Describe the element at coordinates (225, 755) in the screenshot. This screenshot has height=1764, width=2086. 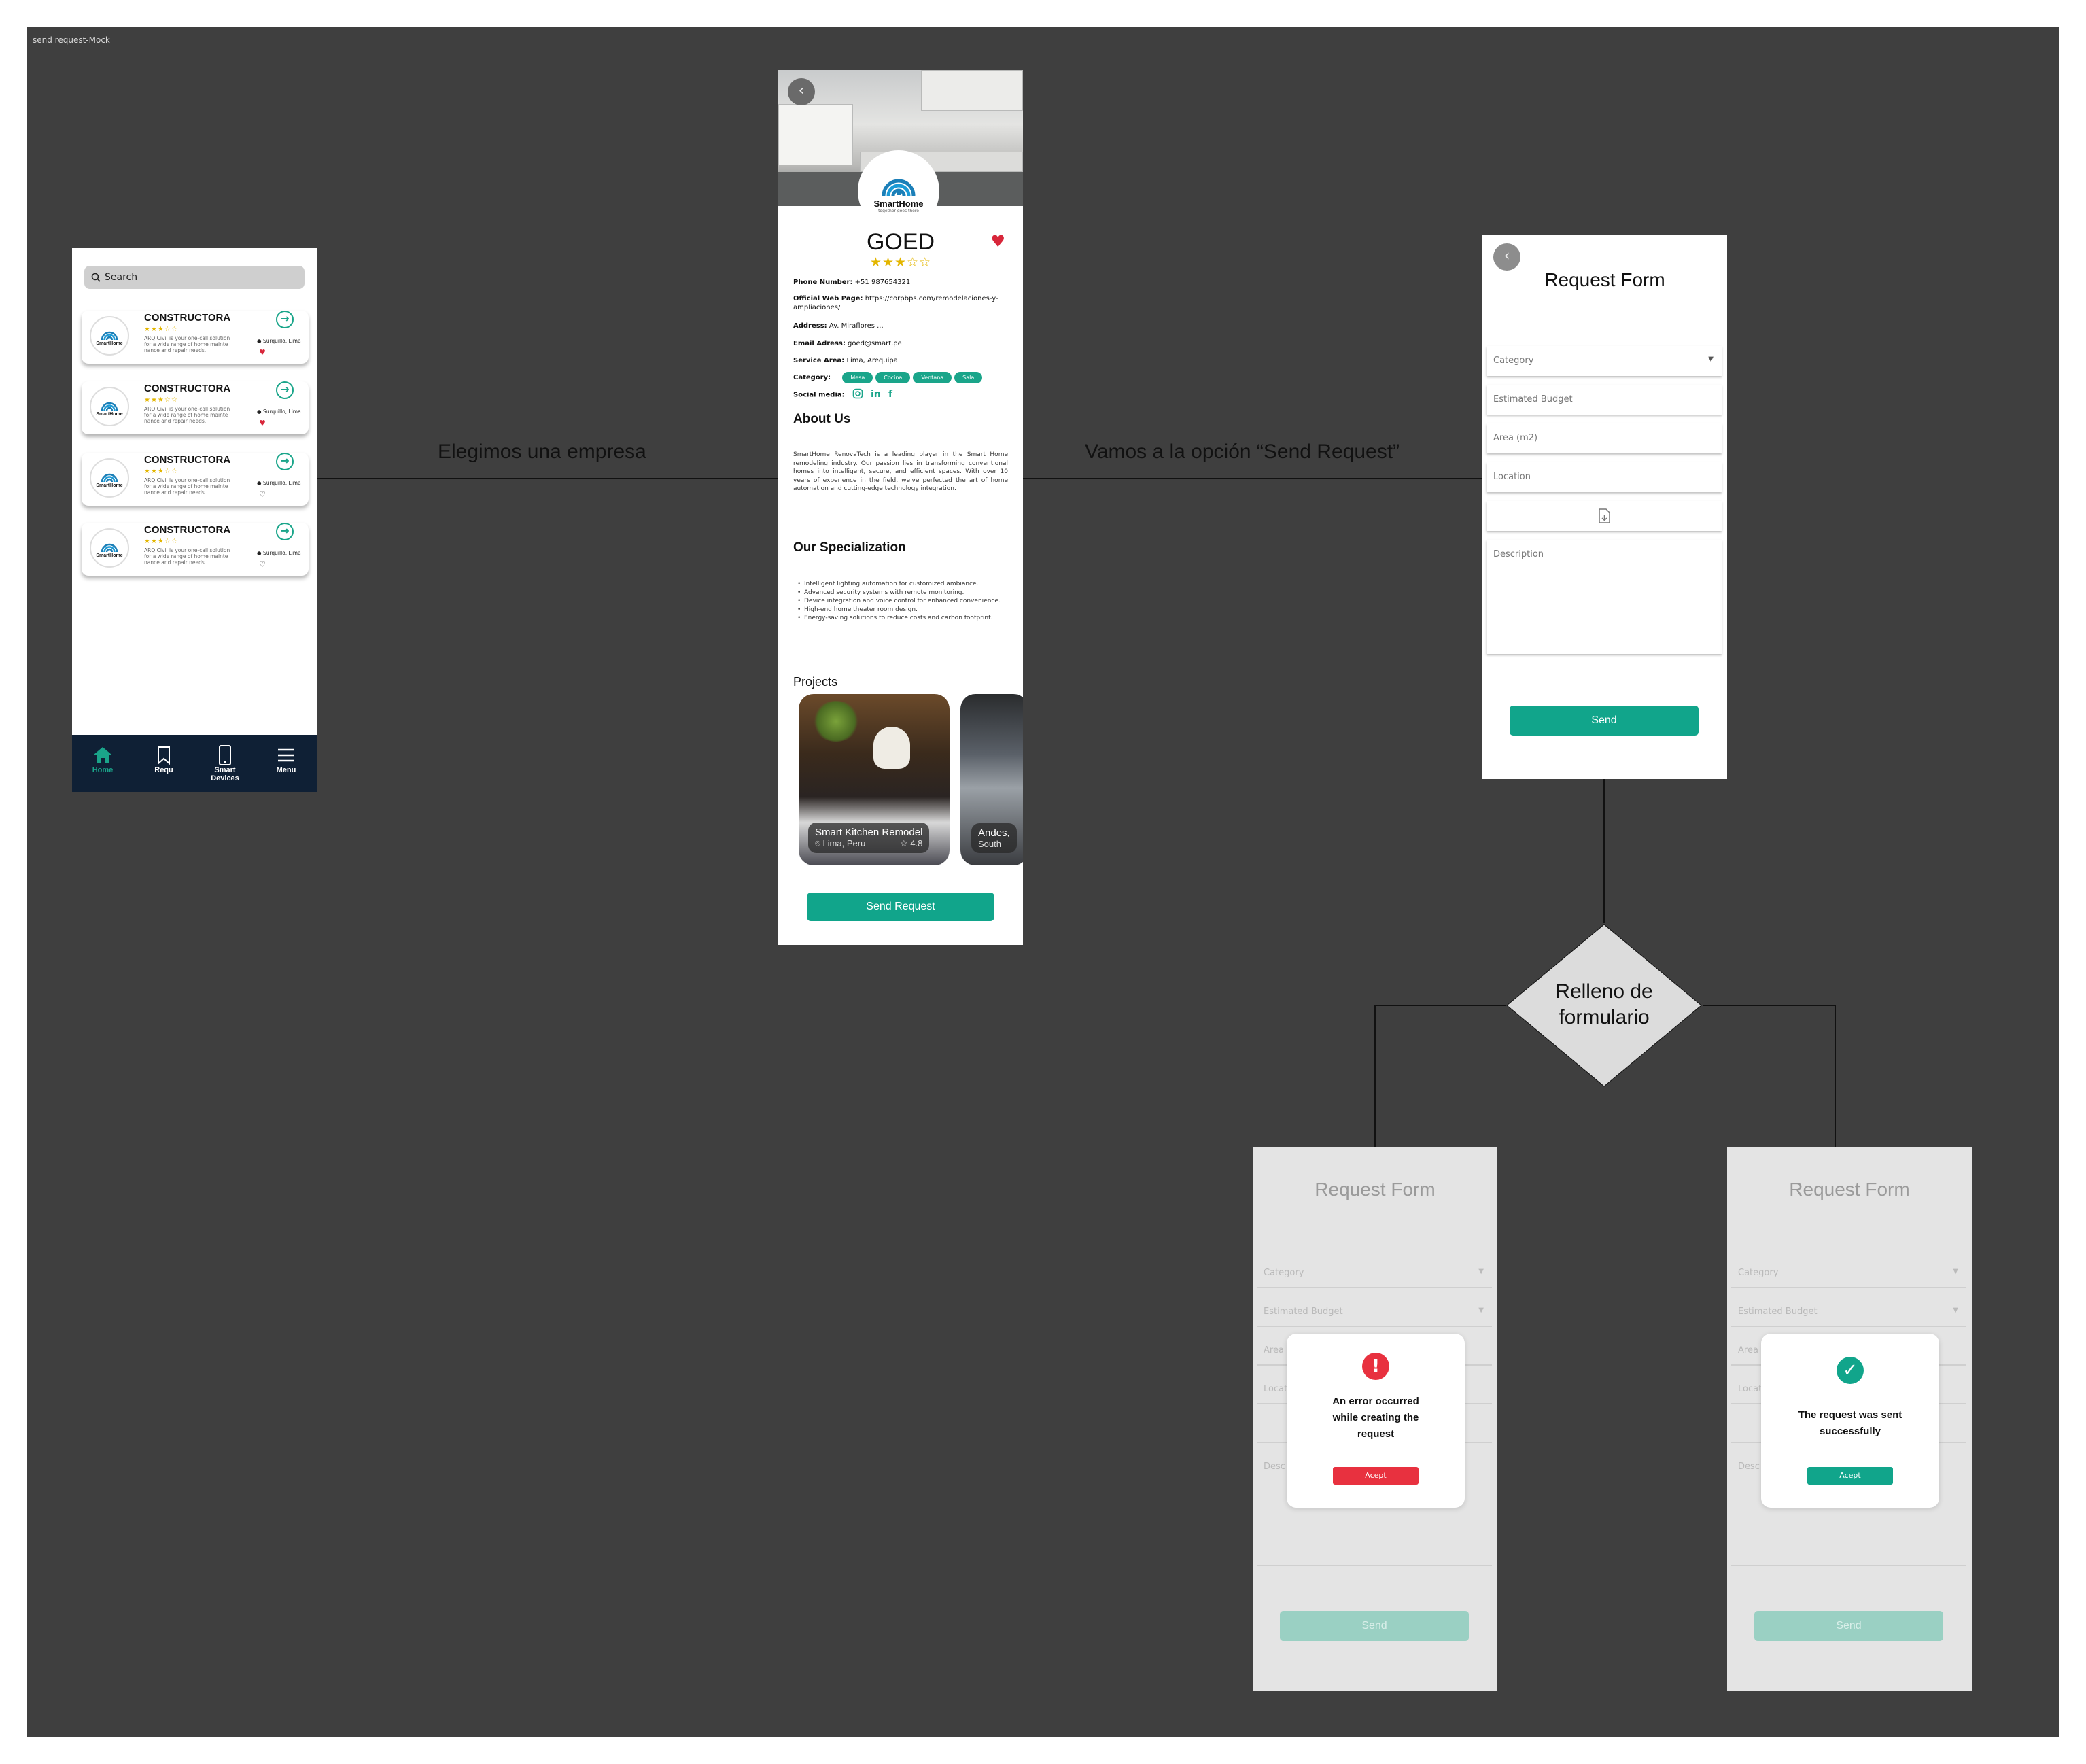
I see `phone-device-icon` at that location.